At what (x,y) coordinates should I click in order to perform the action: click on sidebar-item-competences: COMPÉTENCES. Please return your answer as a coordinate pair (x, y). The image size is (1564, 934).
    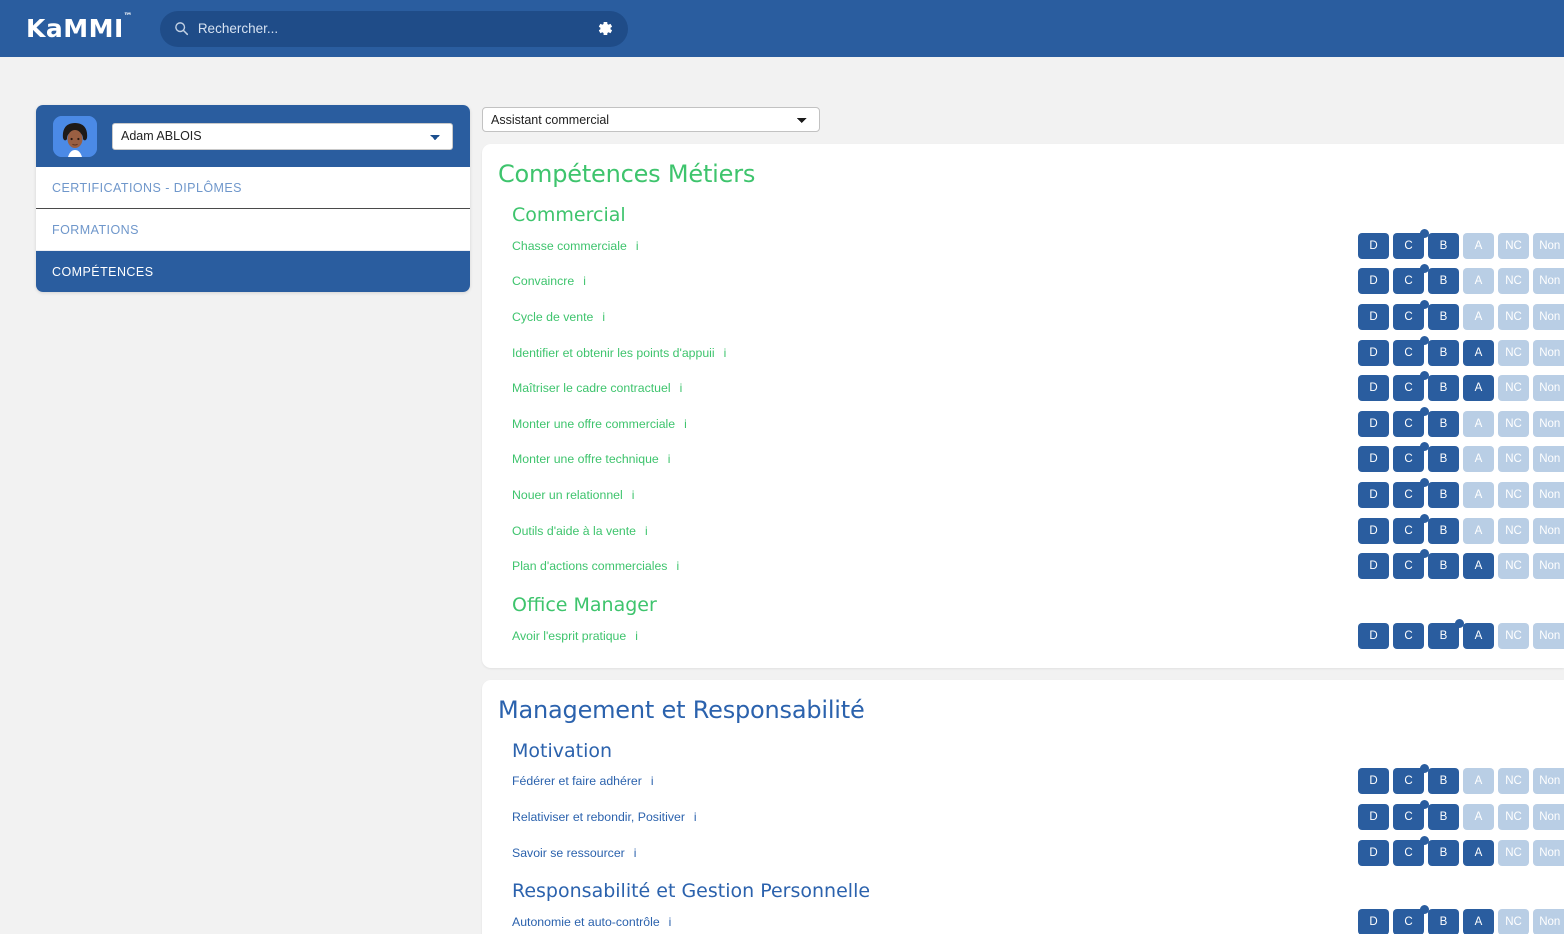
    Looking at the image, I should click on (253, 271).